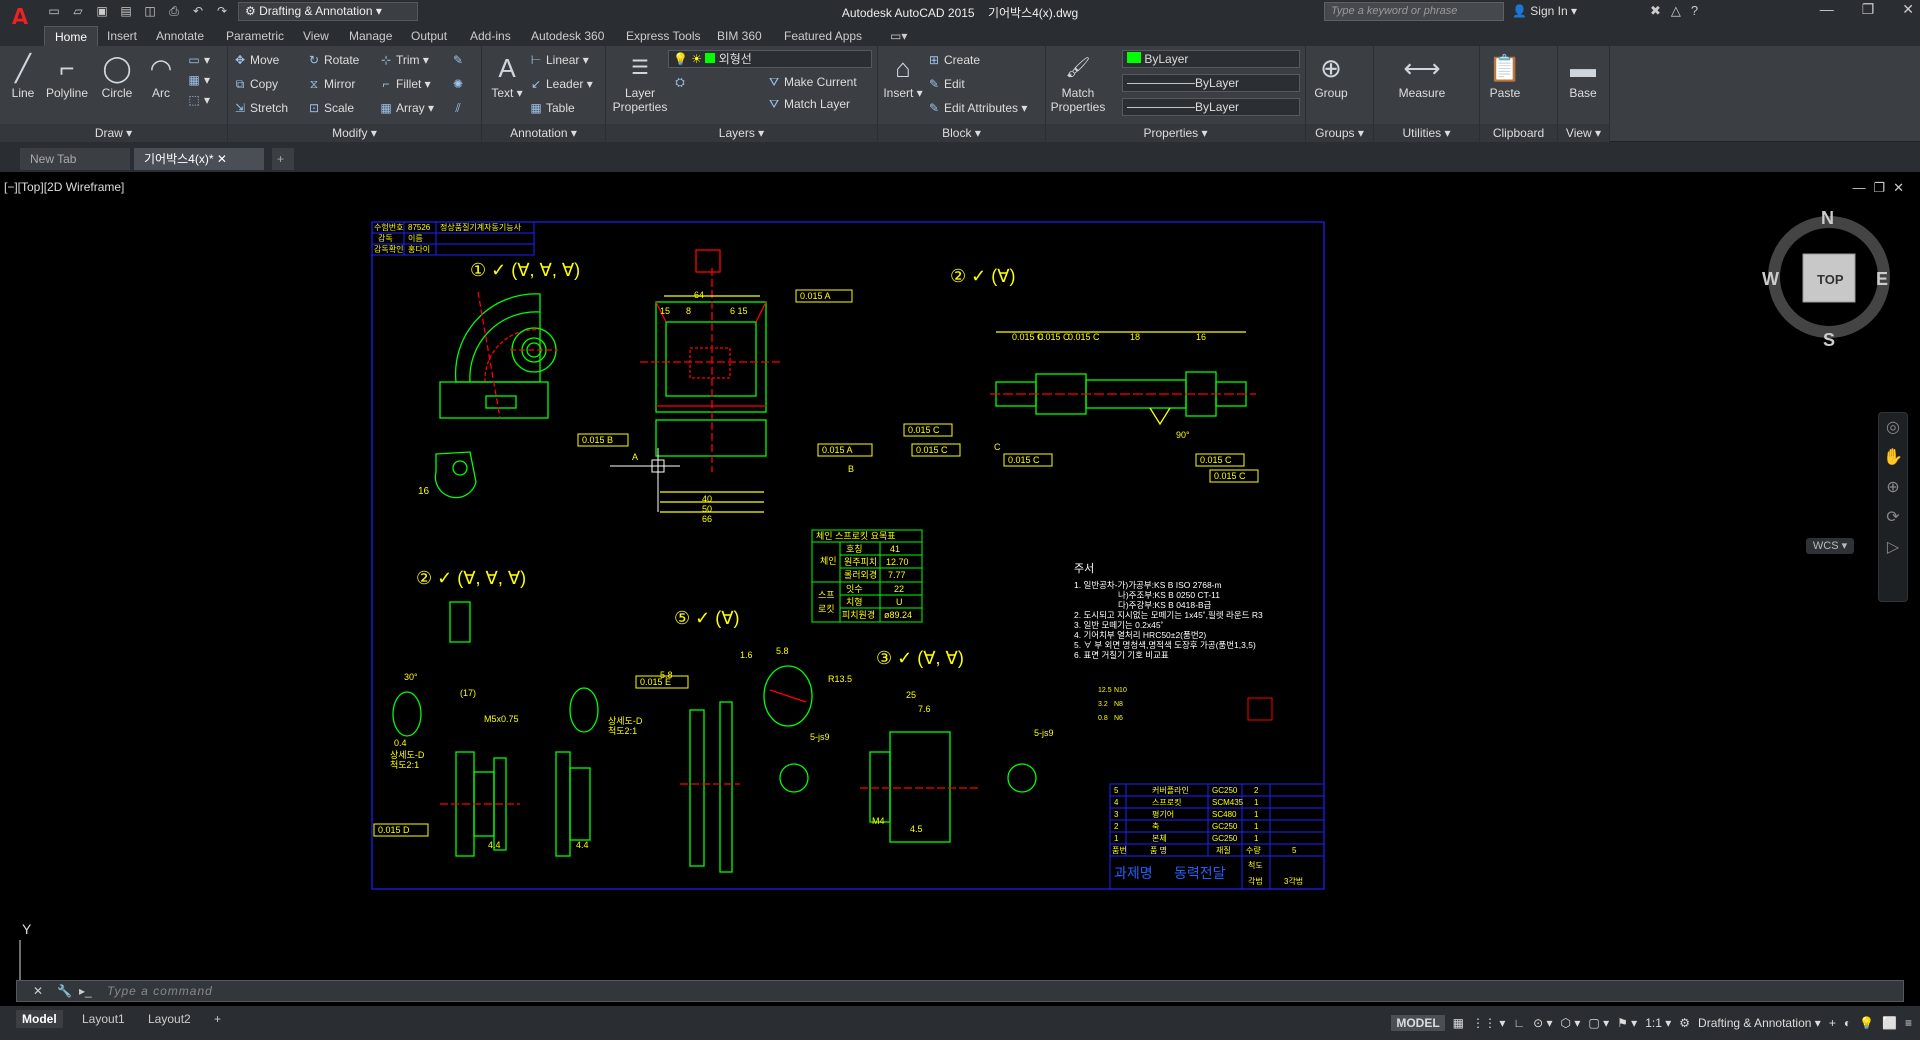 This screenshot has width=1920, height=1040. What do you see at coordinates (222, 11) in the screenshot?
I see `redo-icon: ↷` at bounding box center [222, 11].